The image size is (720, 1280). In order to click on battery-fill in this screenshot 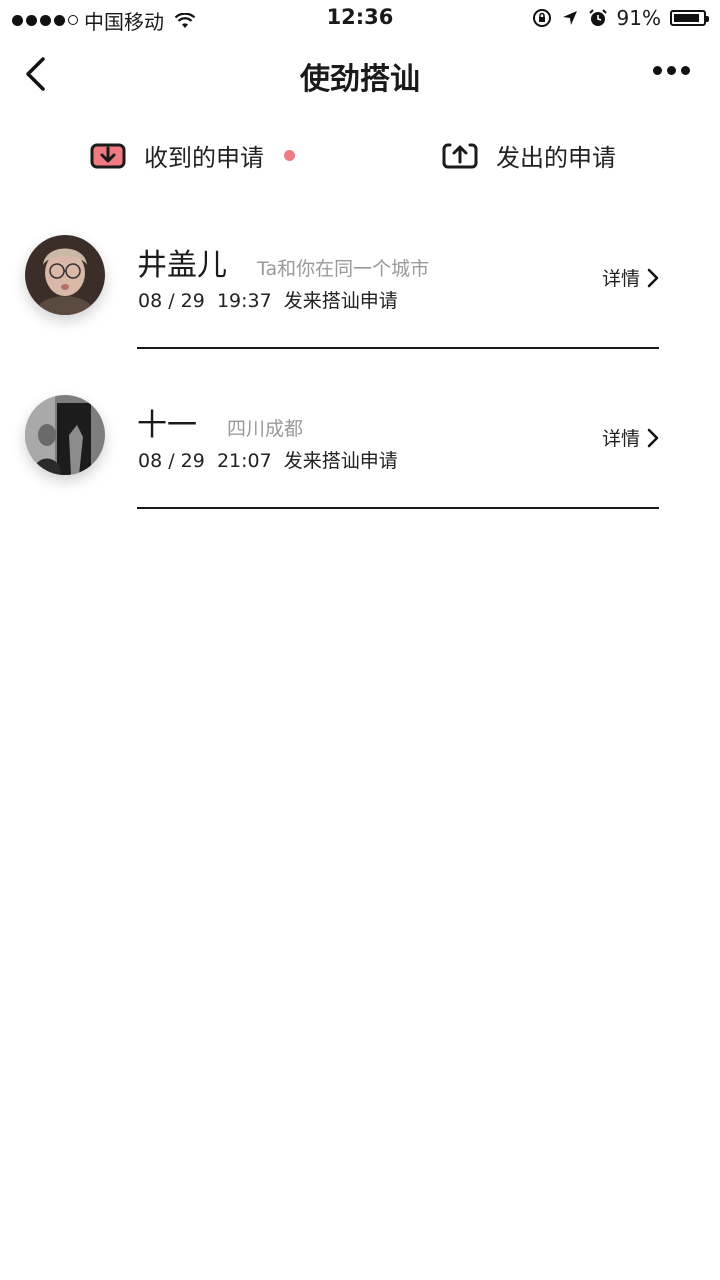, I will do `click(687, 18)`.